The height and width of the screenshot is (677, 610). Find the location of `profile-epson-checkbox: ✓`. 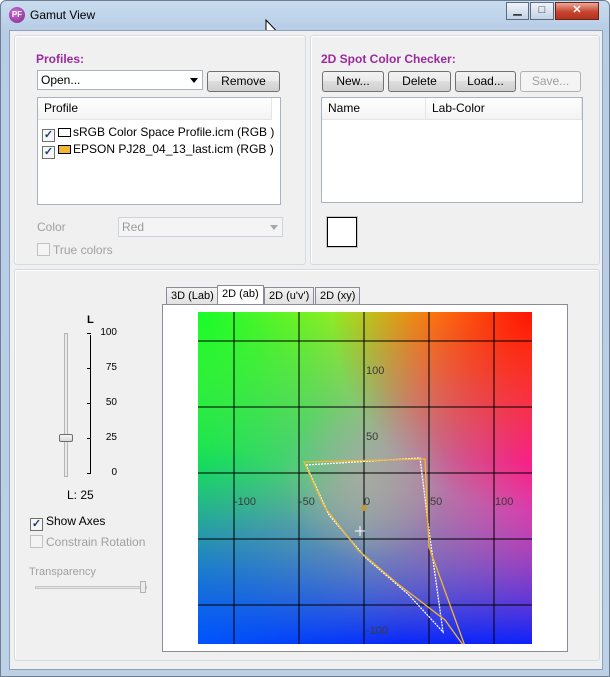

profile-epson-checkbox: ✓ is located at coordinates (48, 152).